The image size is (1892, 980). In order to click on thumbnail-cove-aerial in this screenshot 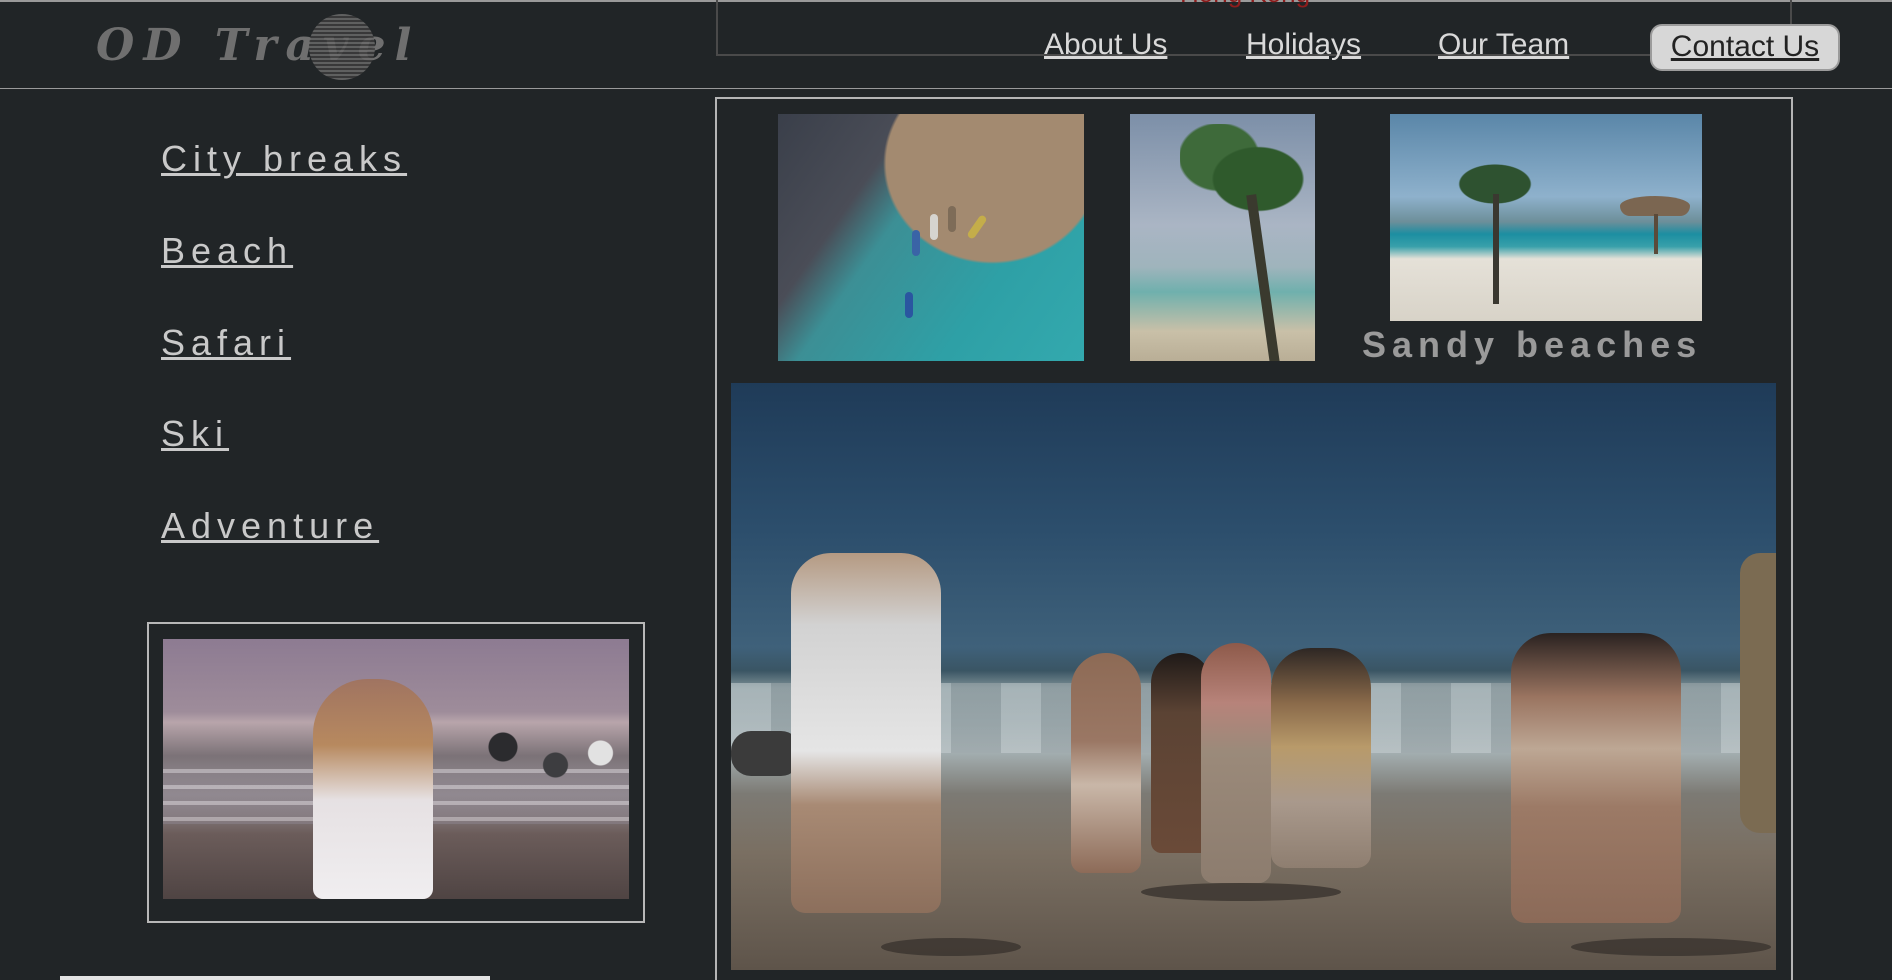, I will do `click(931, 237)`.